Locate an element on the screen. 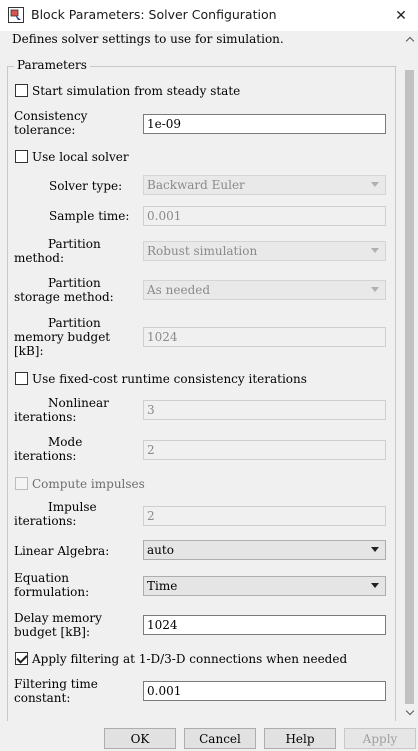 This screenshot has height=751, width=418. equation-formulation-label: Equation formulation: is located at coordinates (52, 585).